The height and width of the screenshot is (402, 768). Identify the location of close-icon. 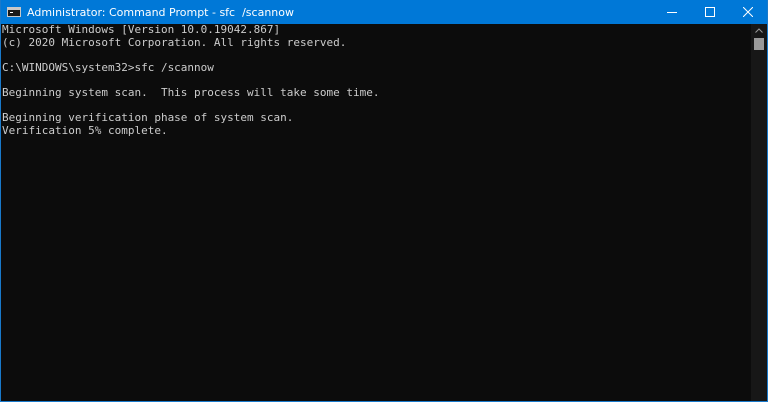
(748, 12).